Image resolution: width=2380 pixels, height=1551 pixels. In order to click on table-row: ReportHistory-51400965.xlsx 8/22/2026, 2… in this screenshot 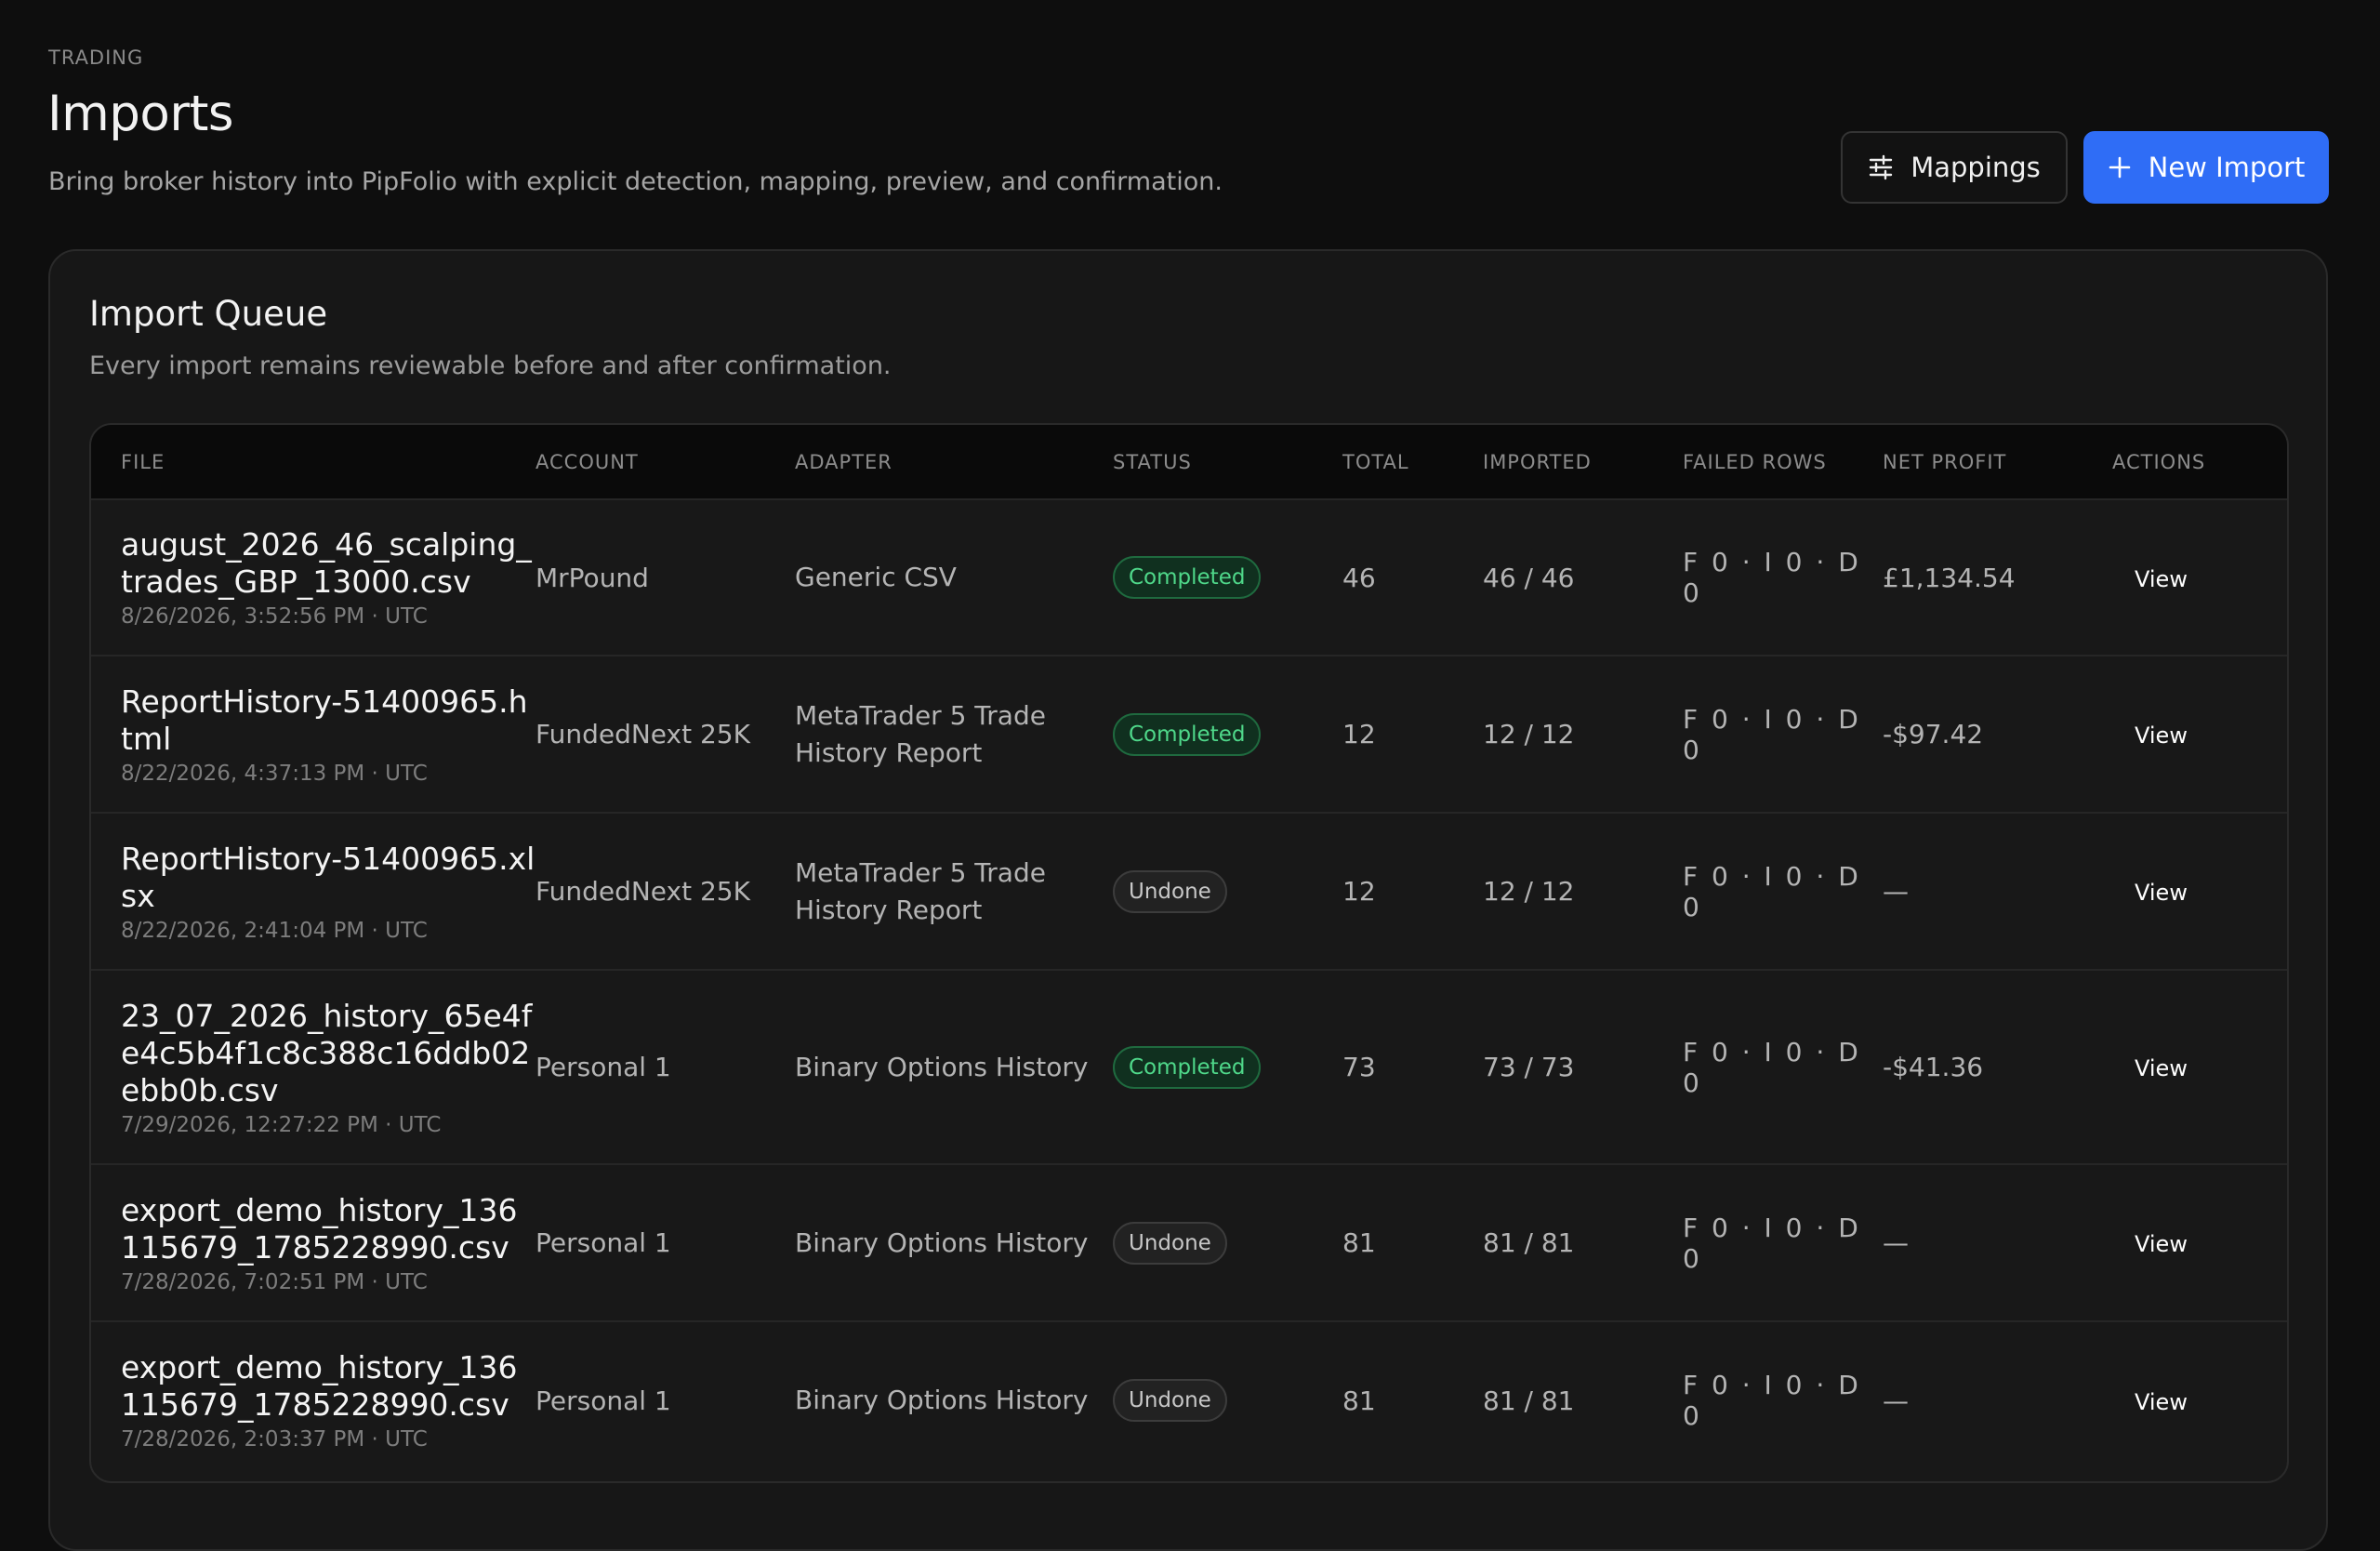, I will do `click(1189, 891)`.